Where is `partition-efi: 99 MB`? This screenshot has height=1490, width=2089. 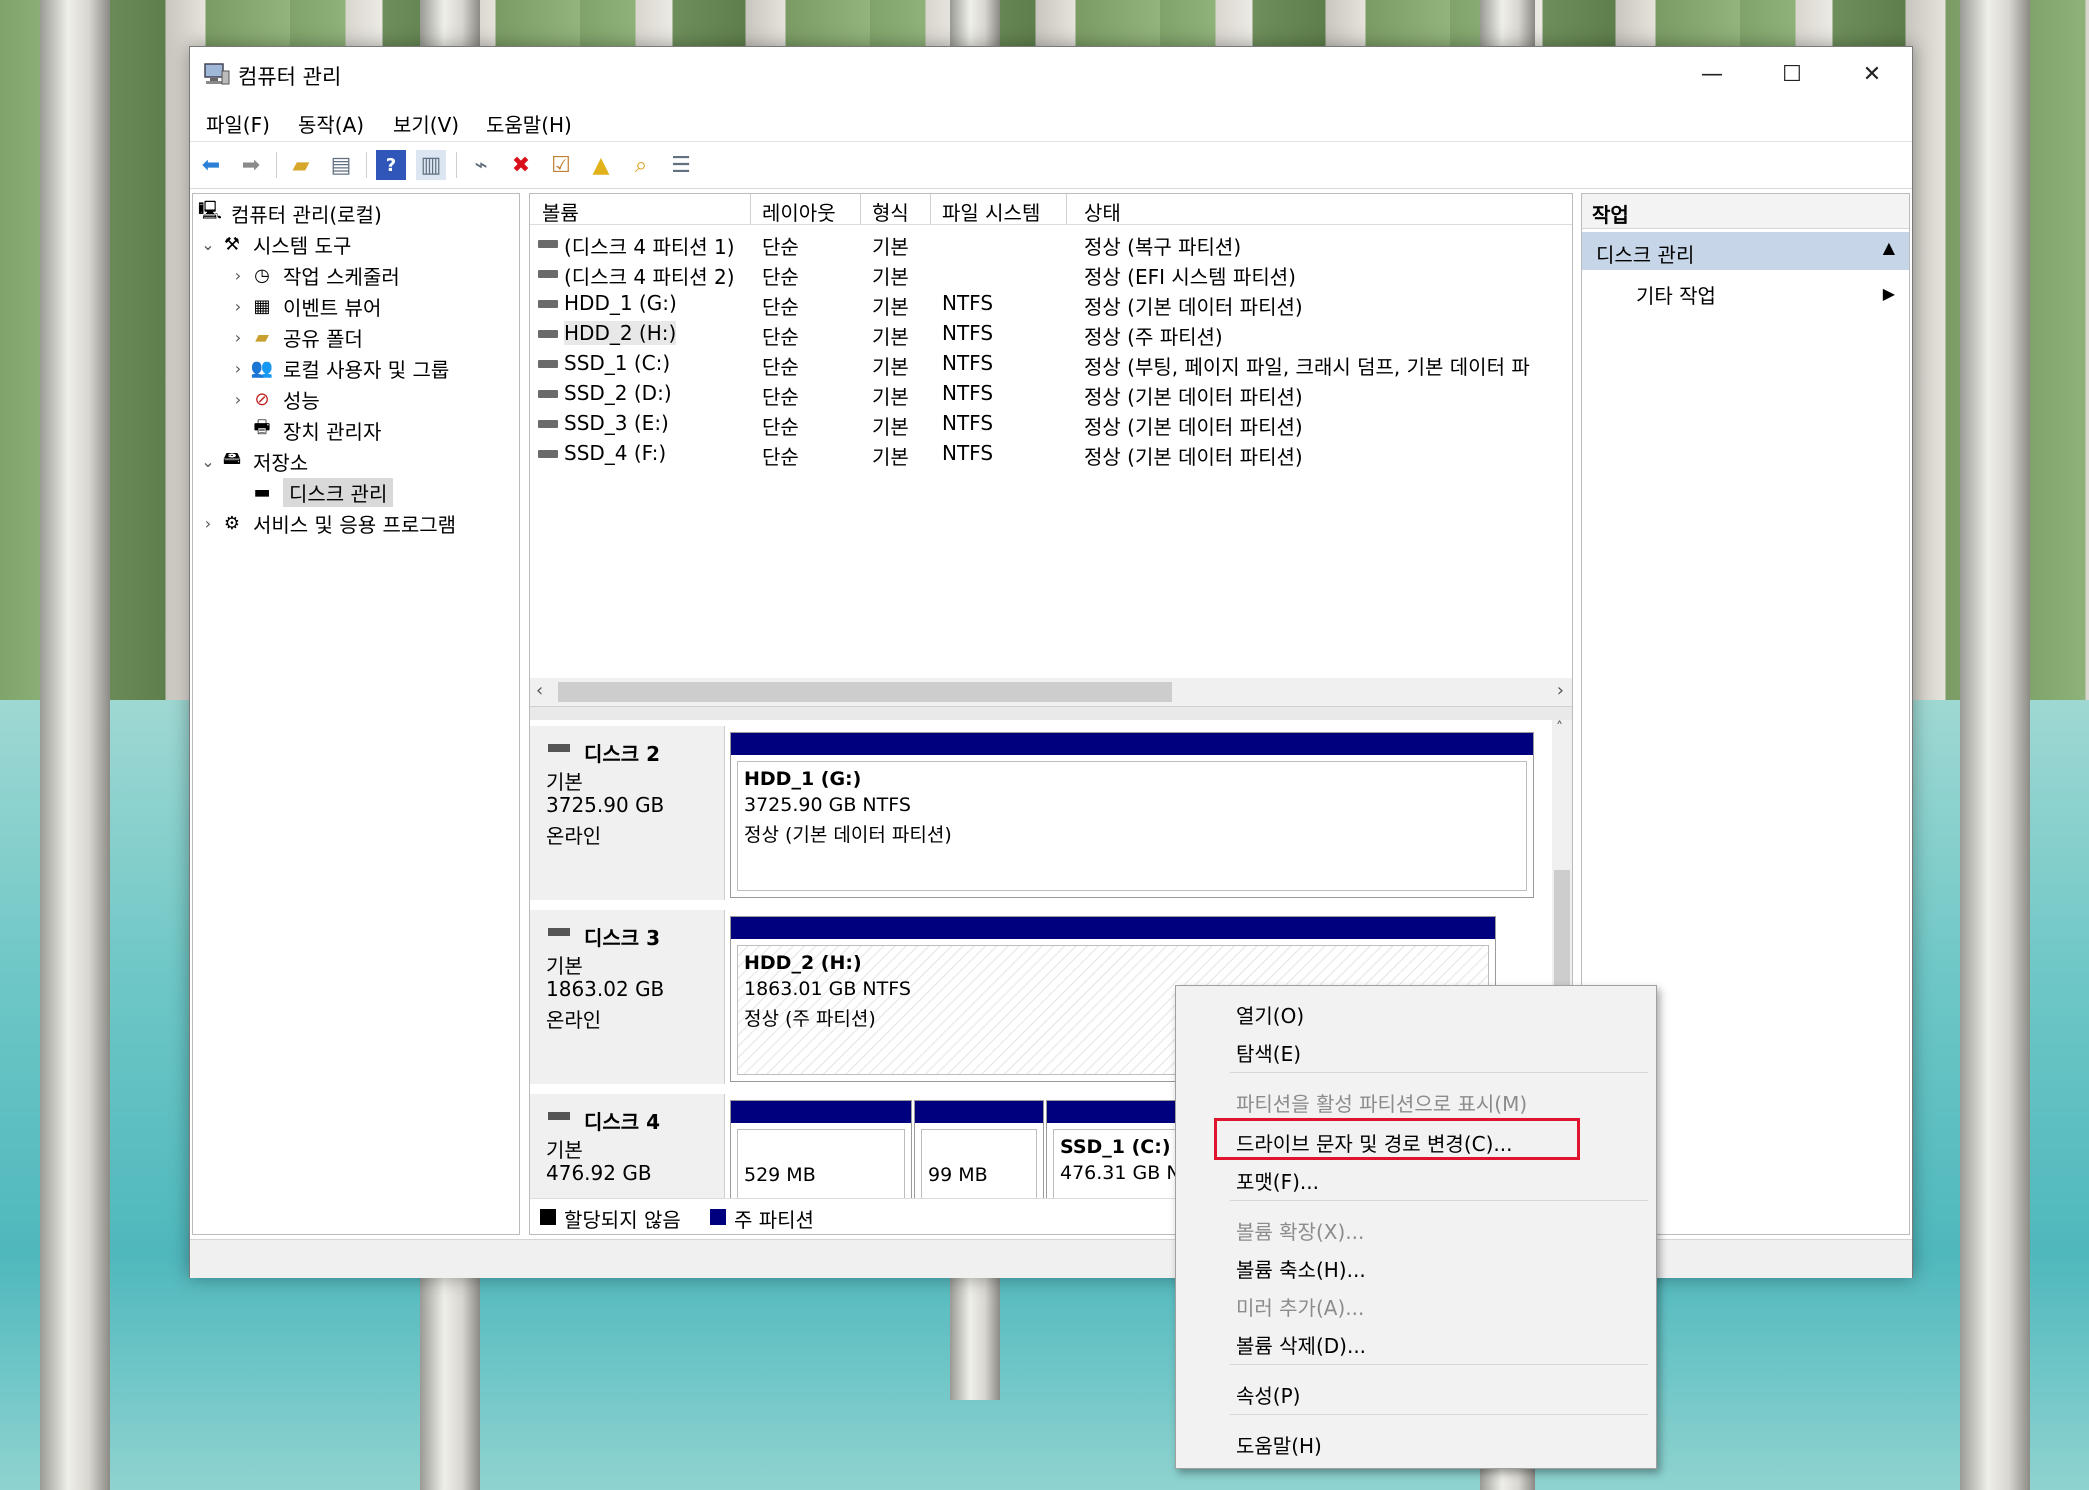 partition-efi: 99 MB is located at coordinates (979, 1149).